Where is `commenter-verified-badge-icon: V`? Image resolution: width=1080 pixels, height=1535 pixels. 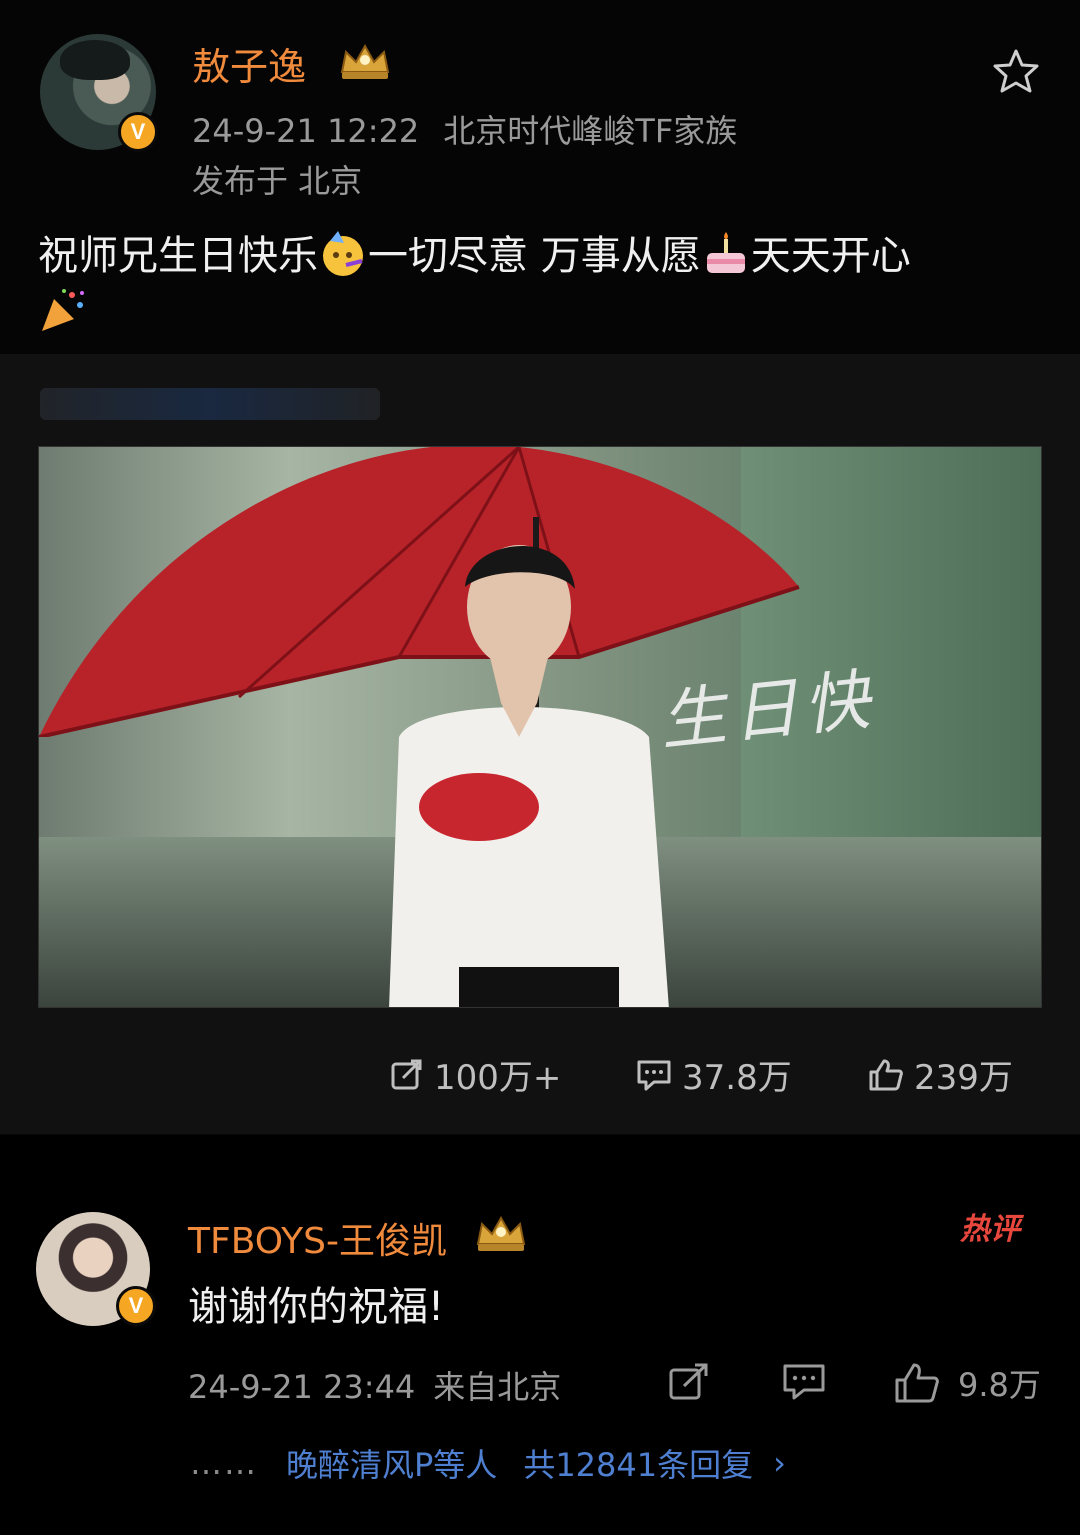 commenter-verified-badge-icon: V is located at coordinates (136, 1306).